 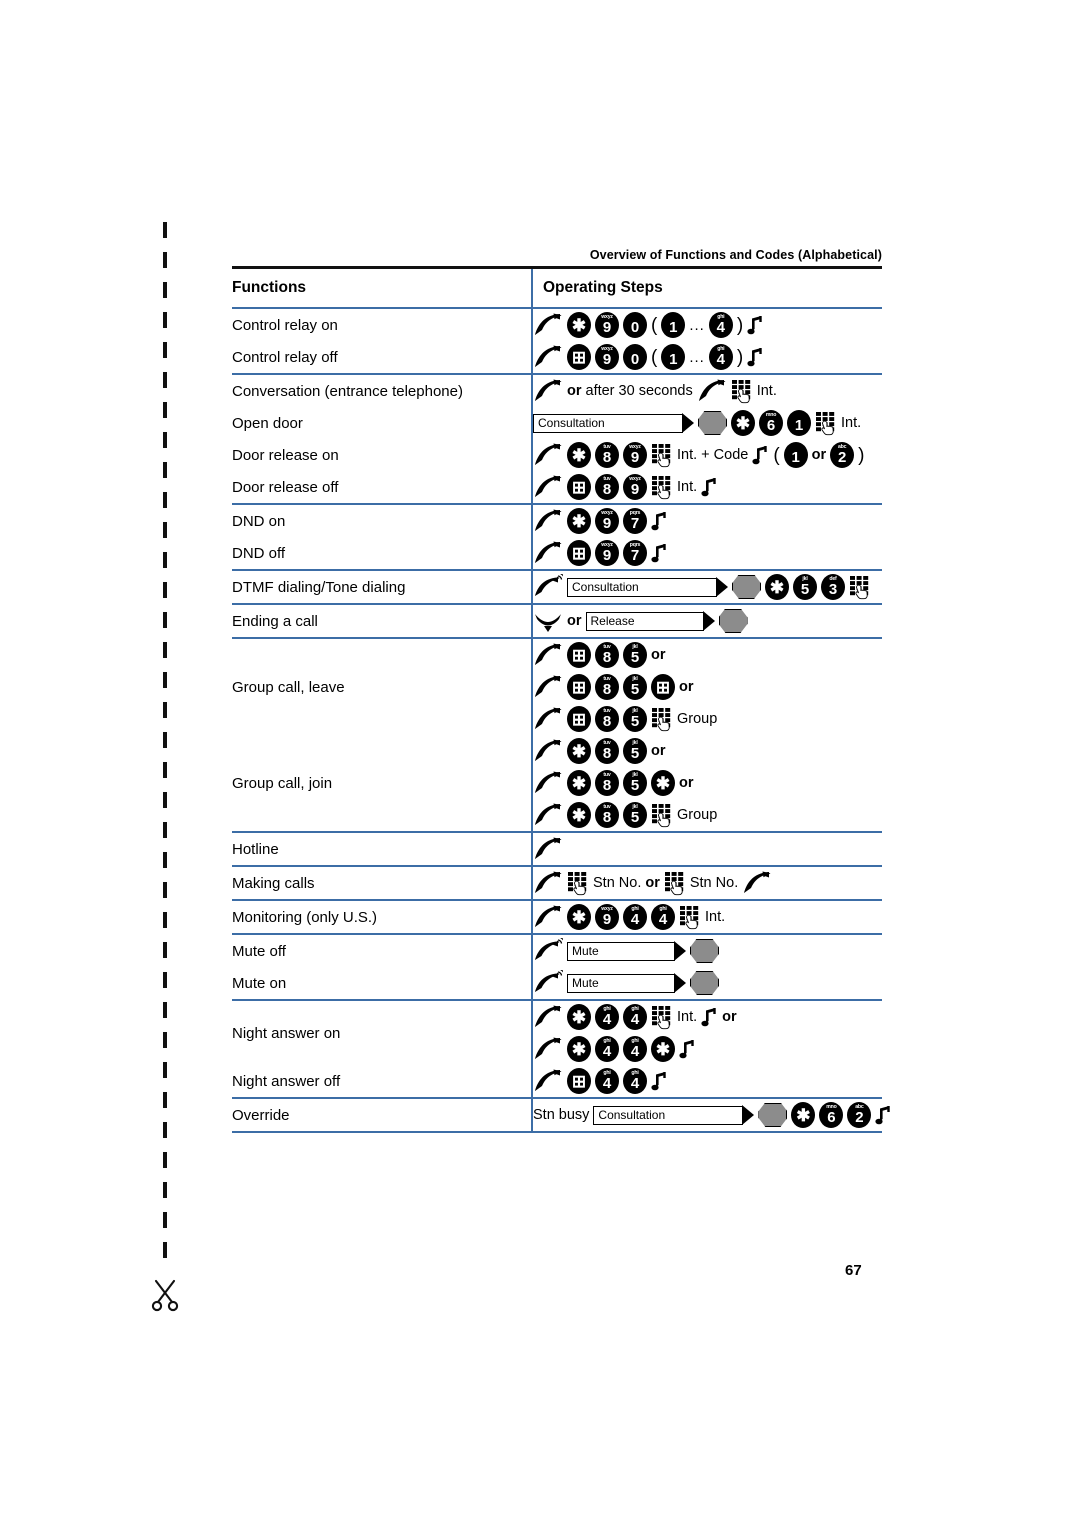 I want to click on step-text: or, so click(x=729, y=1017).